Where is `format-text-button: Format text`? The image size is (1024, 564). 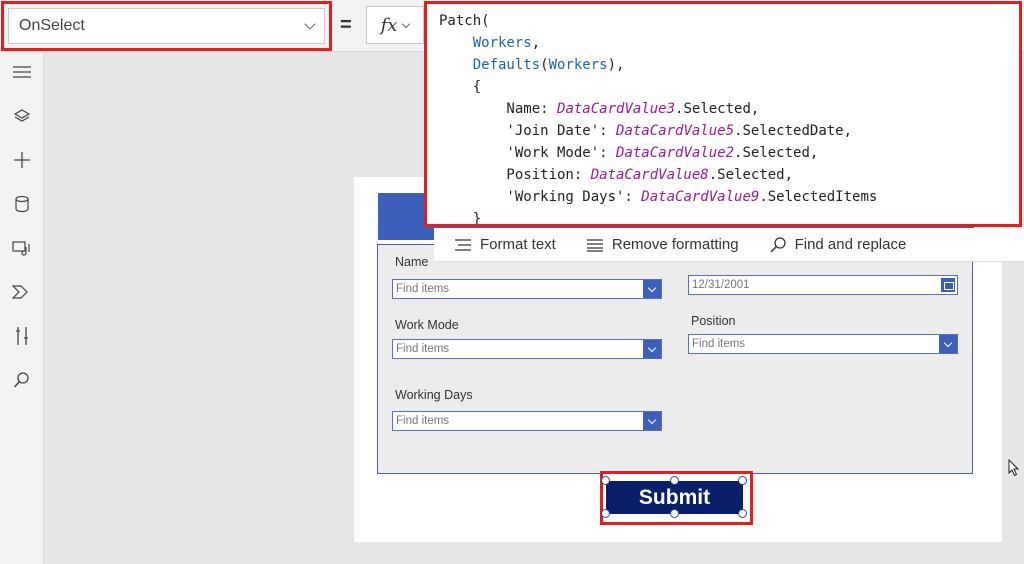
format-text-button: Format text is located at coordinates (505, 244).